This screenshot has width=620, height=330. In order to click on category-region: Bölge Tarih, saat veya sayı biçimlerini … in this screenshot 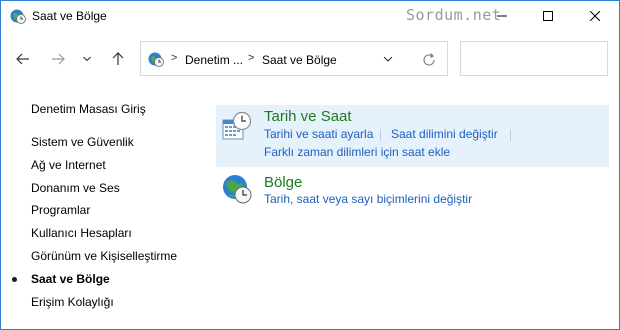, I will do `click(412, 191)`.